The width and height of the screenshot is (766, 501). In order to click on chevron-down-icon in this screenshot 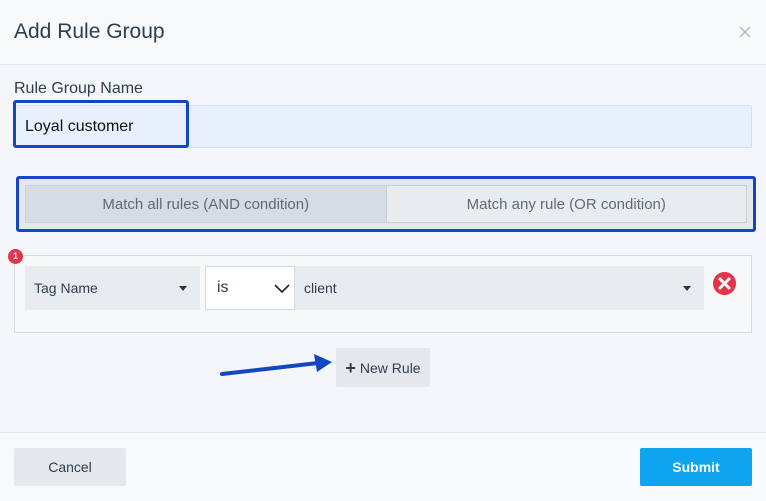, I will do `click(282, 289)`.